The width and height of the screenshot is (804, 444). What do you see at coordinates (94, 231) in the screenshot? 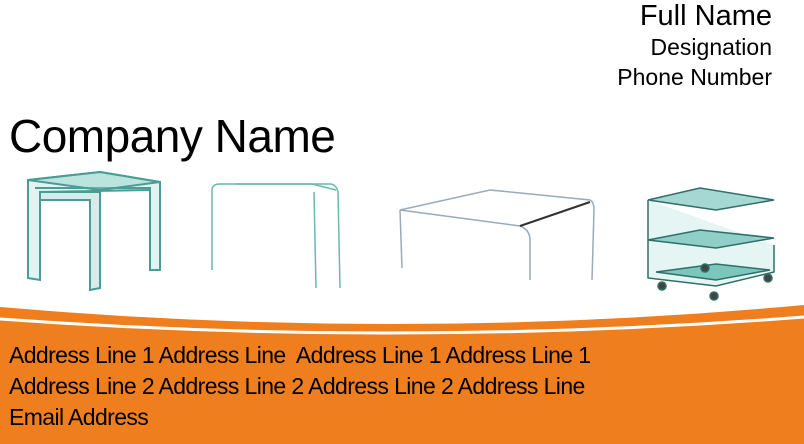
I see `nesting-glass-tables-image` at bounding box center [94, 231].